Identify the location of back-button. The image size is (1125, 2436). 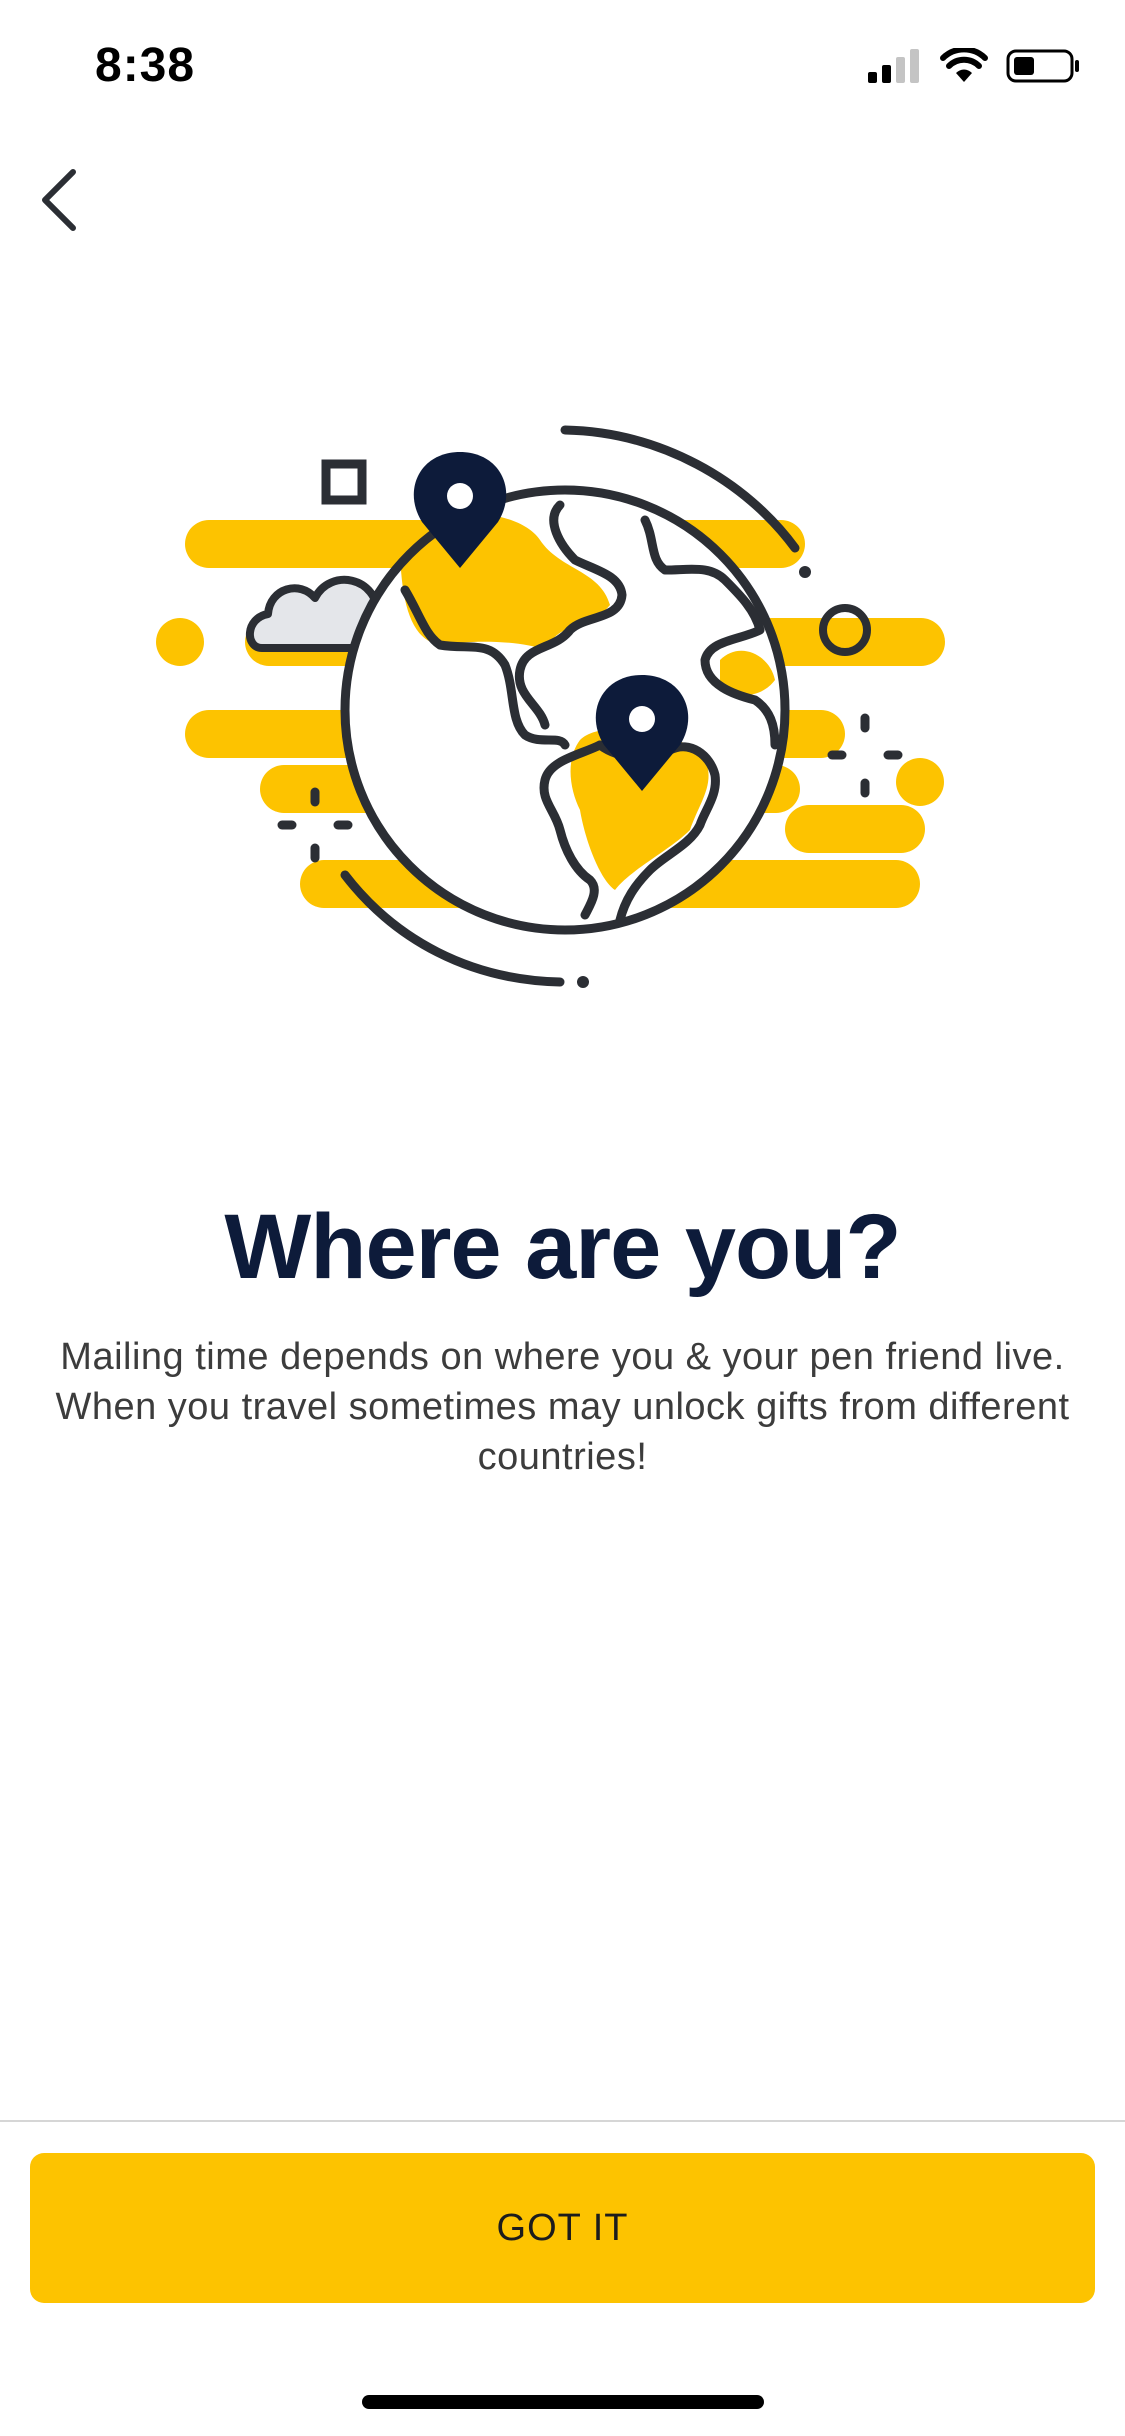
(59, 200).